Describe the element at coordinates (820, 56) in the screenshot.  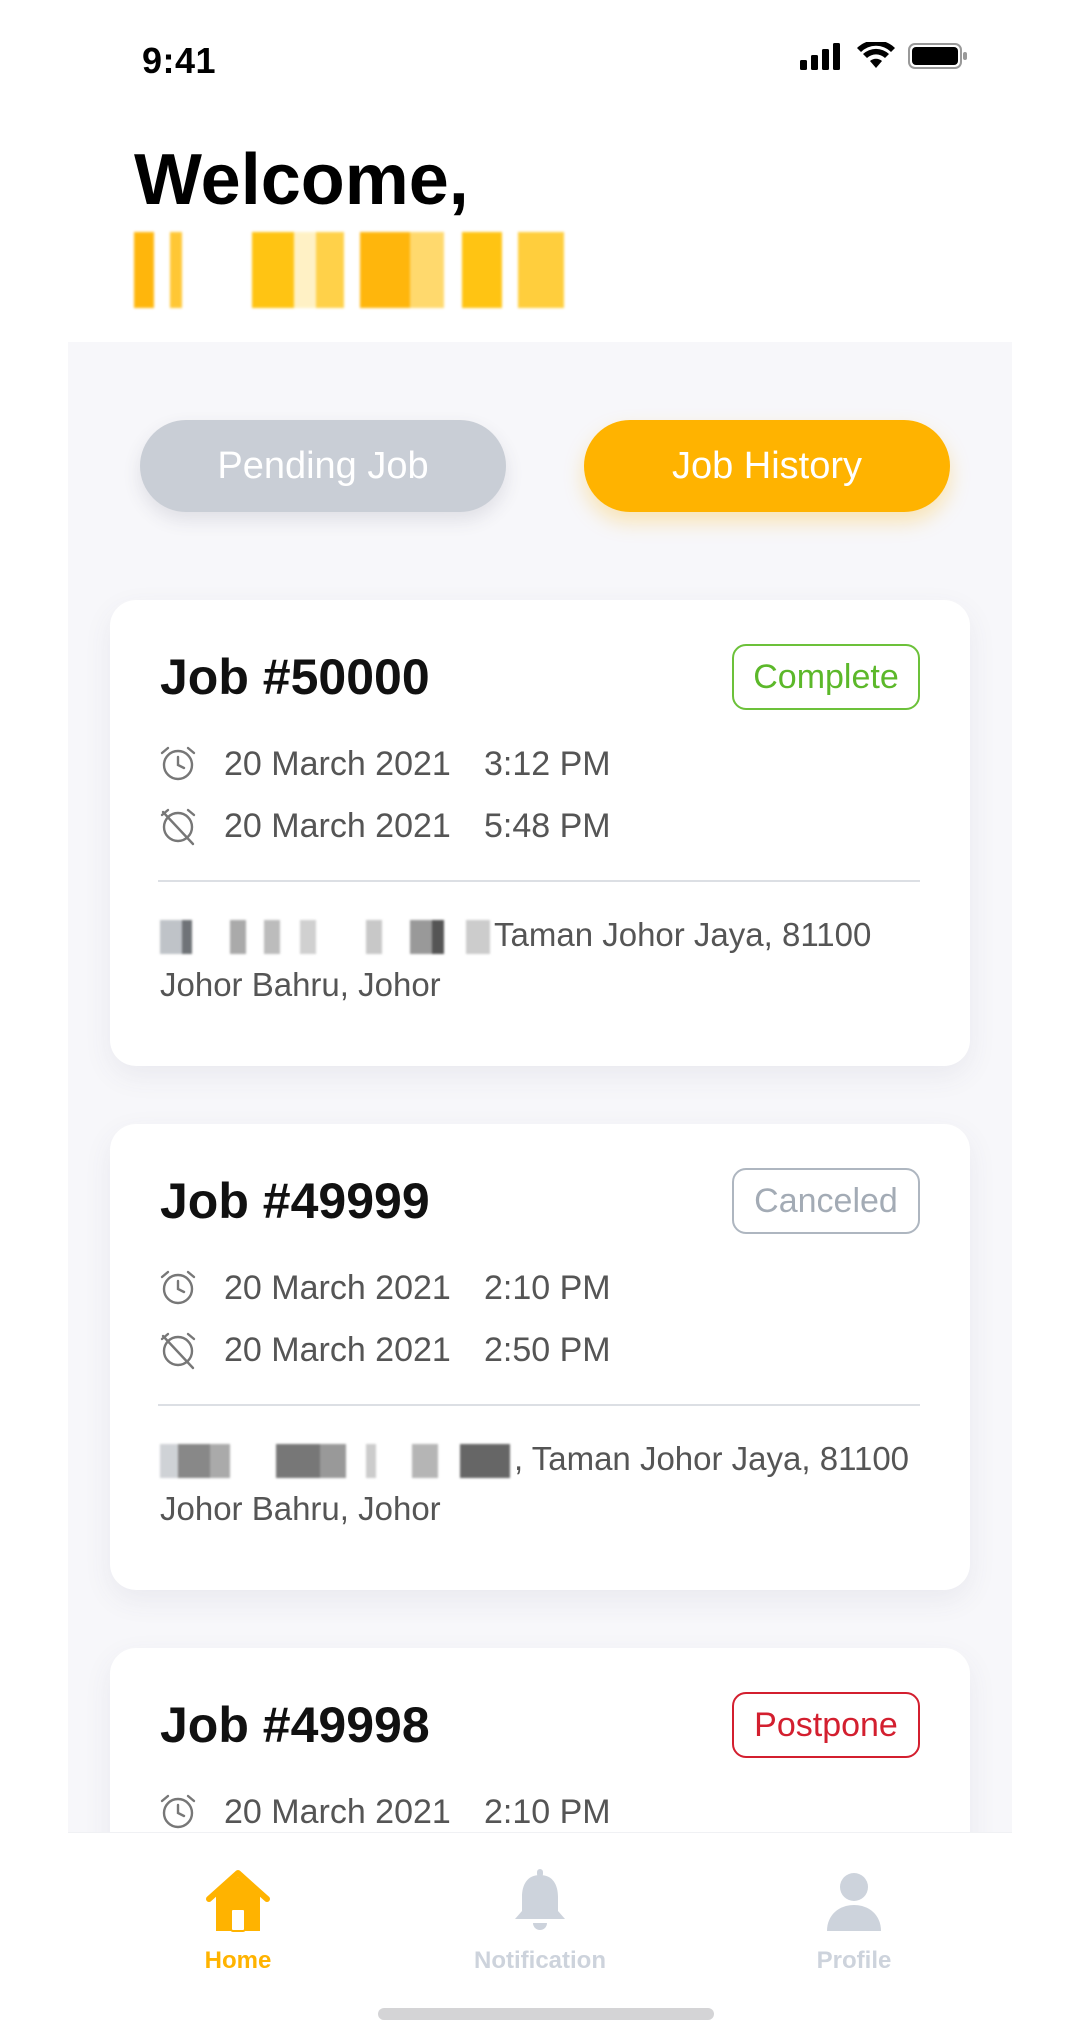
I see `signal-icon` at that location.